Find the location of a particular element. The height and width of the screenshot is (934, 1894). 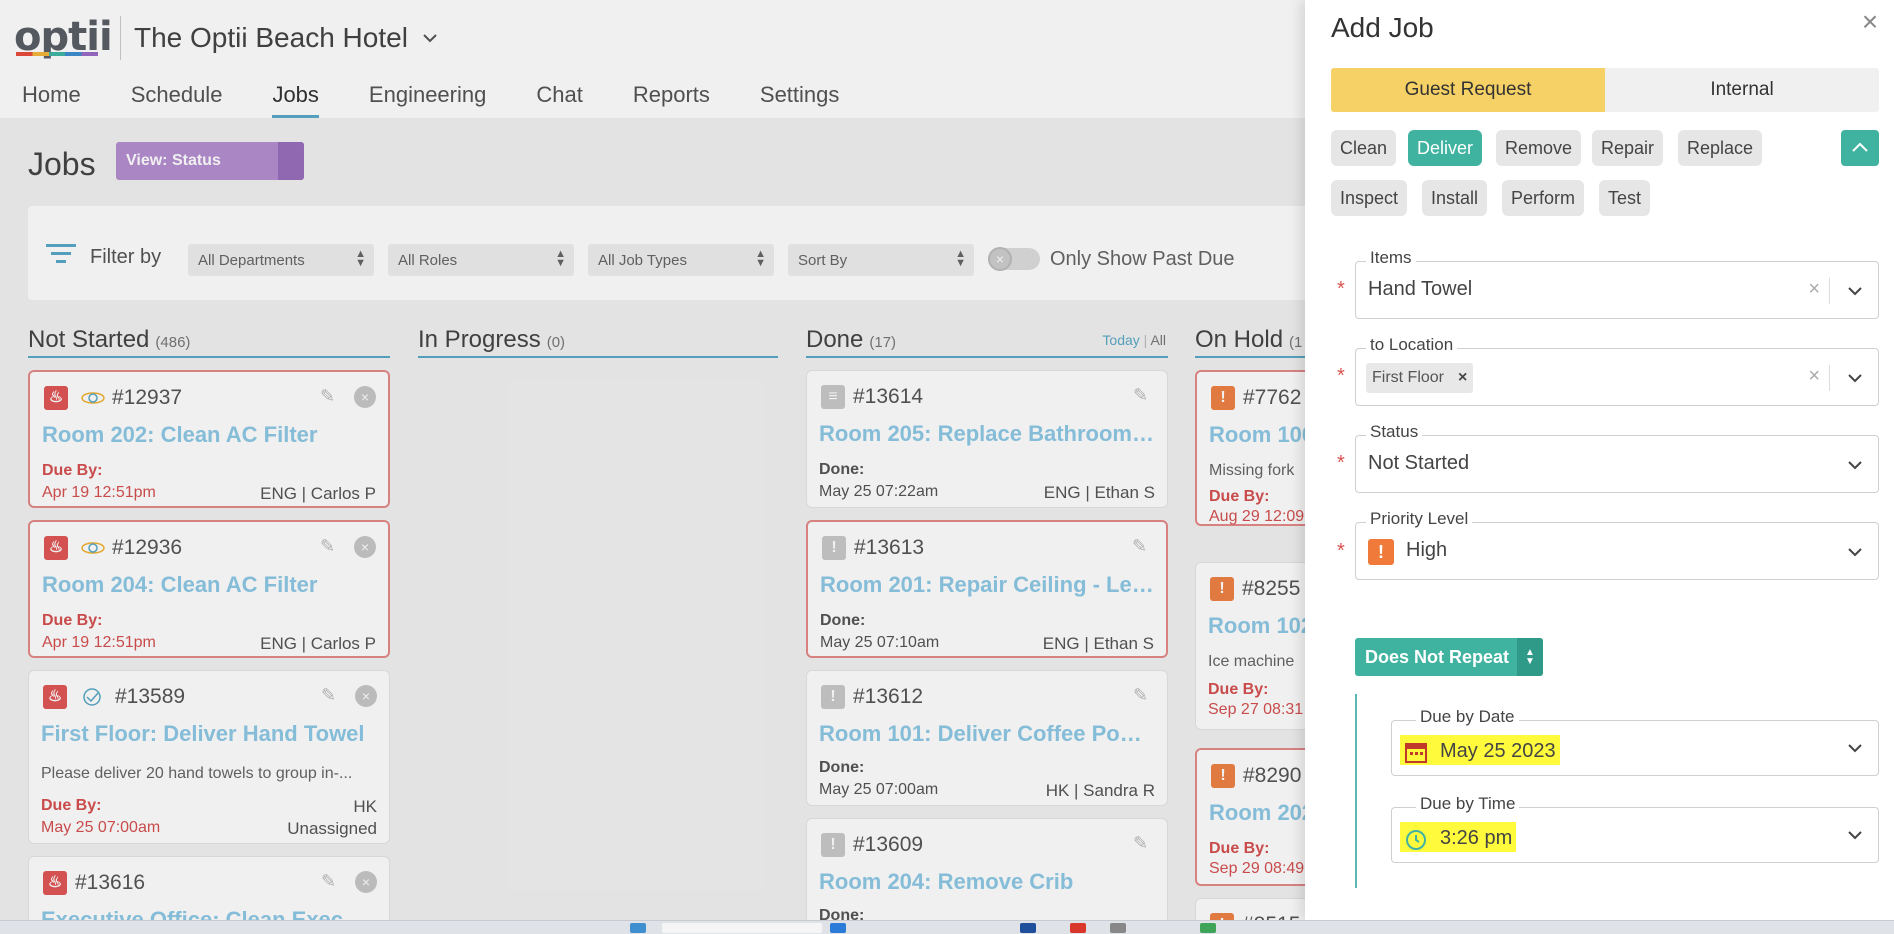

tab-internal: Internal is located at coordinates (1742, 90).